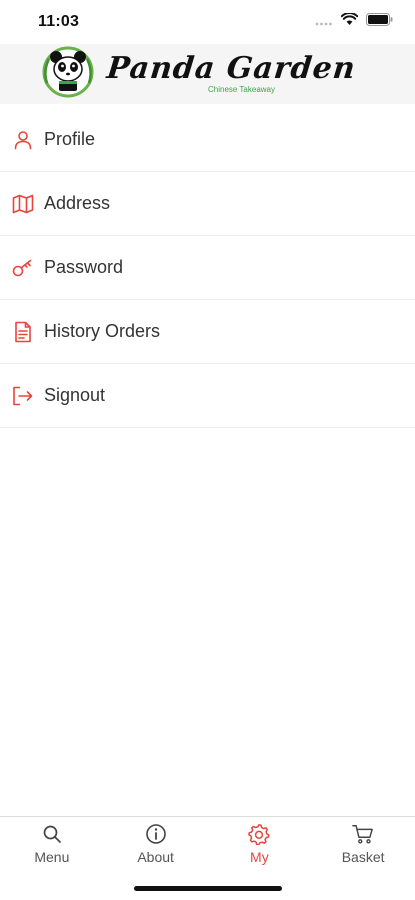 Image resolution: width=415 pixels, height=900 pixels. Describe the element at coordinates (207, 204) in the screenshot. I see `menu-item-address: Address` at that location.